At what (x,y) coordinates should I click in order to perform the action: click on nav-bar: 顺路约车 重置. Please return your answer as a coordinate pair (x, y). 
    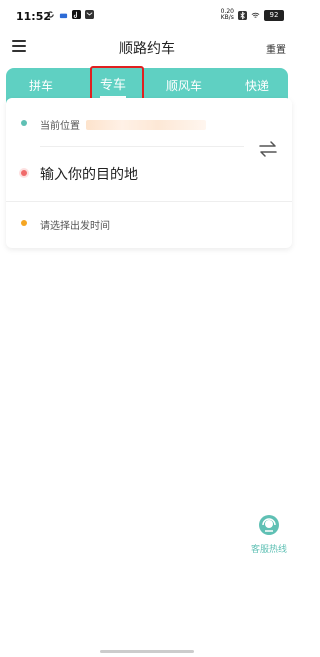
    Looking at the image, I should click on (147, 48).